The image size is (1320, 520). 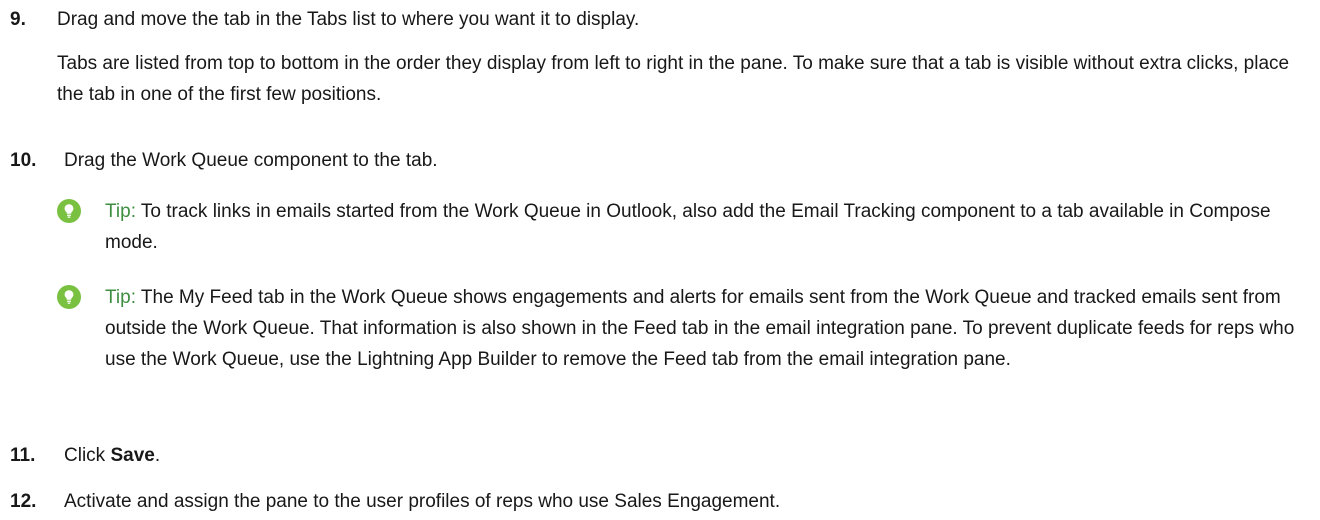 What do you see at coordinates (157, 455) in the screenshot?
I see `step-text-after: .` at bounding box center [157, 455].